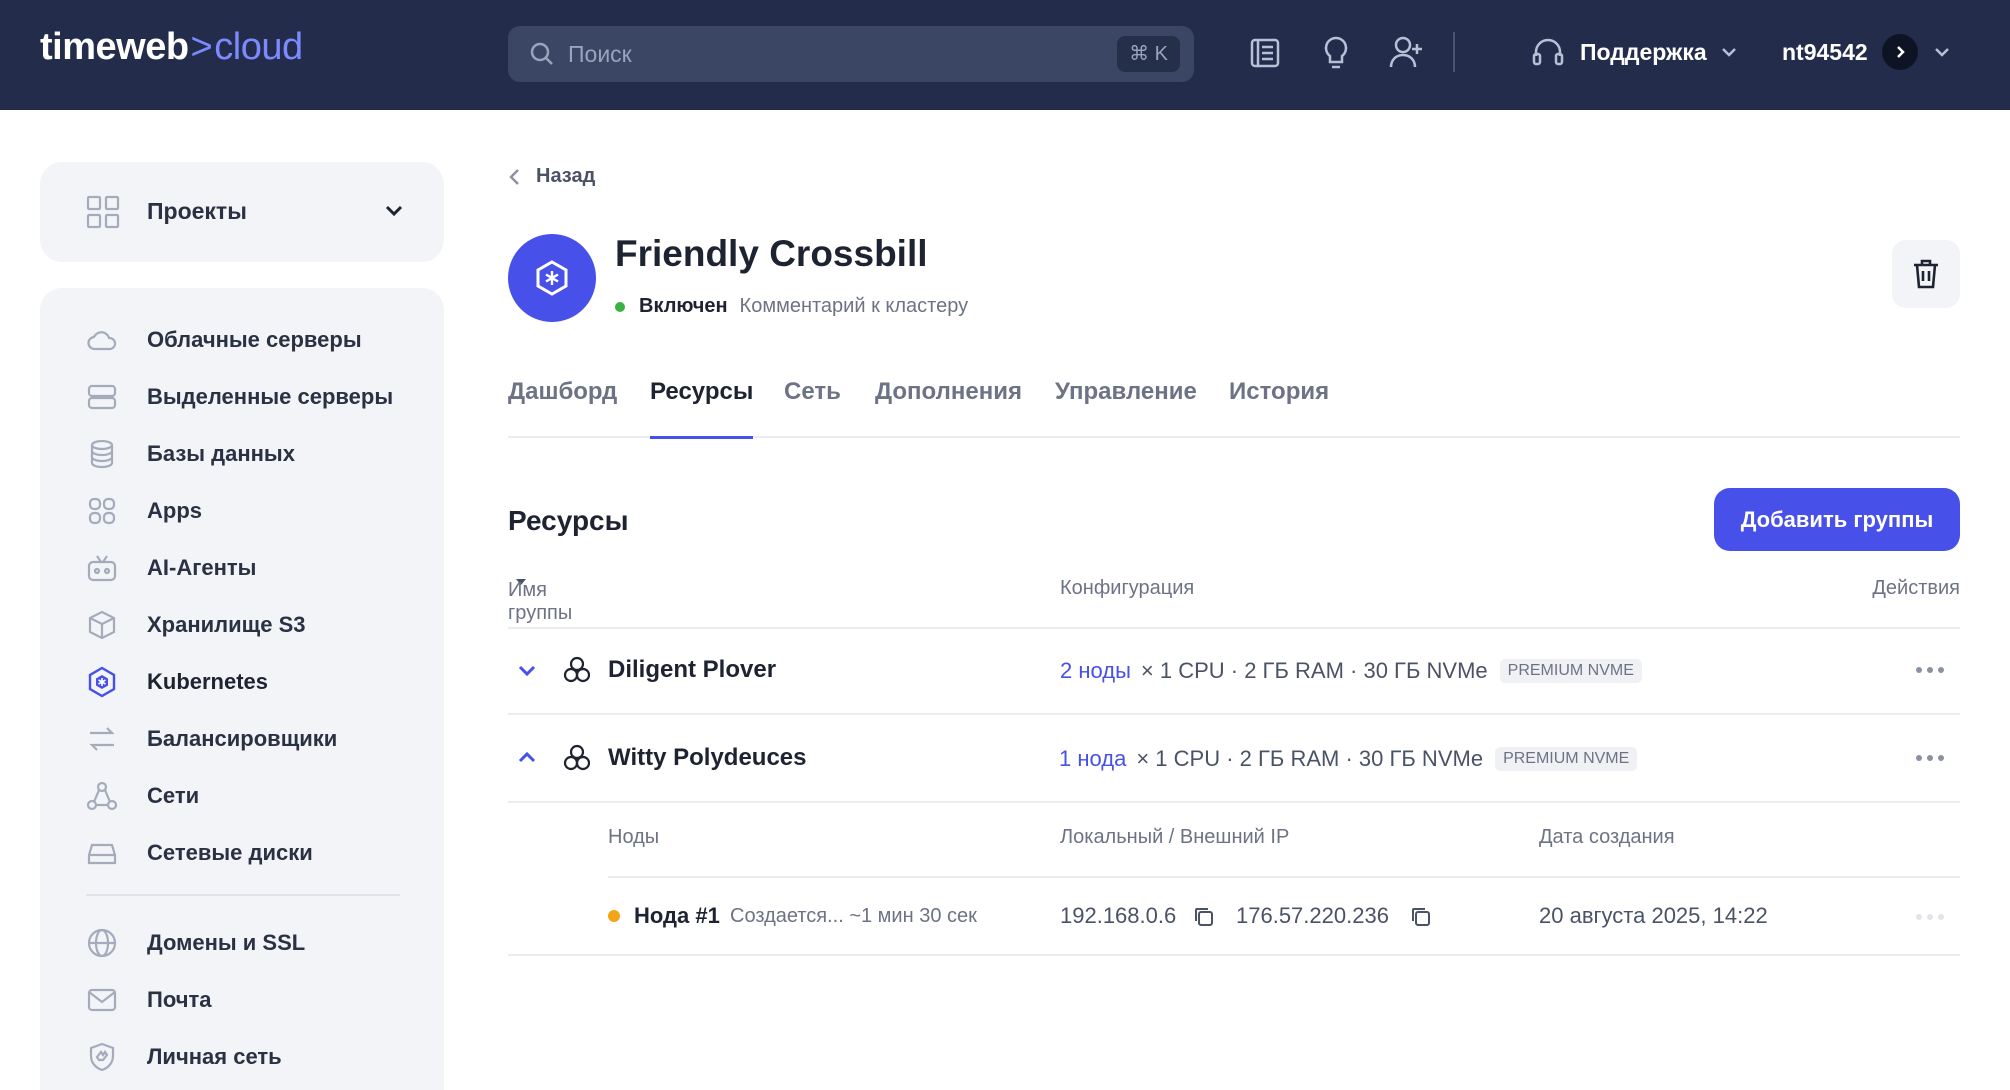 This screenshot has height=1090, width=2010. Describe the element at coordinates (102, 397) in the screenshot. I see `server-icon` at that location.